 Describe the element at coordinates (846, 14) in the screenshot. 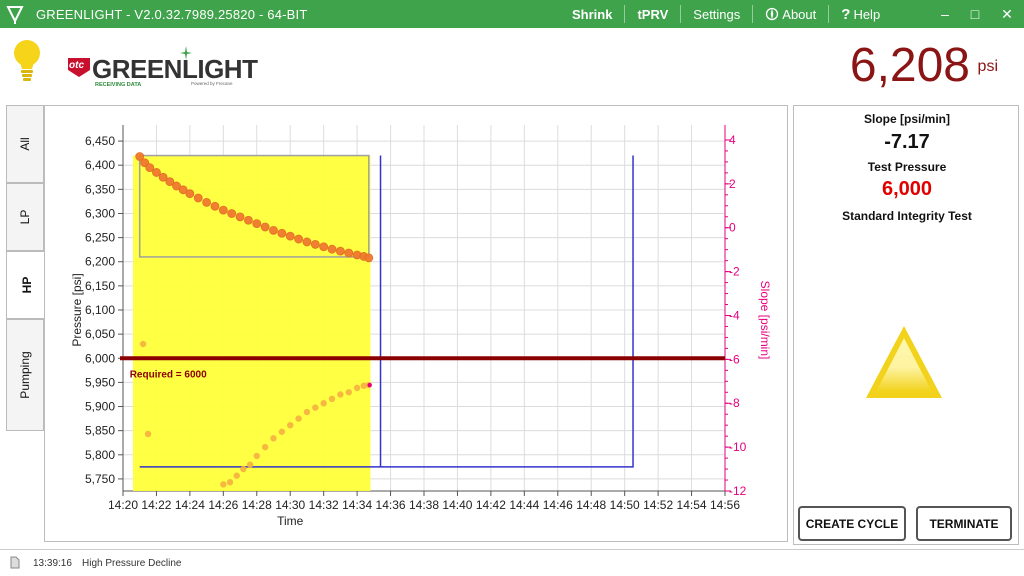

I see `help-icon: ?` at that location.